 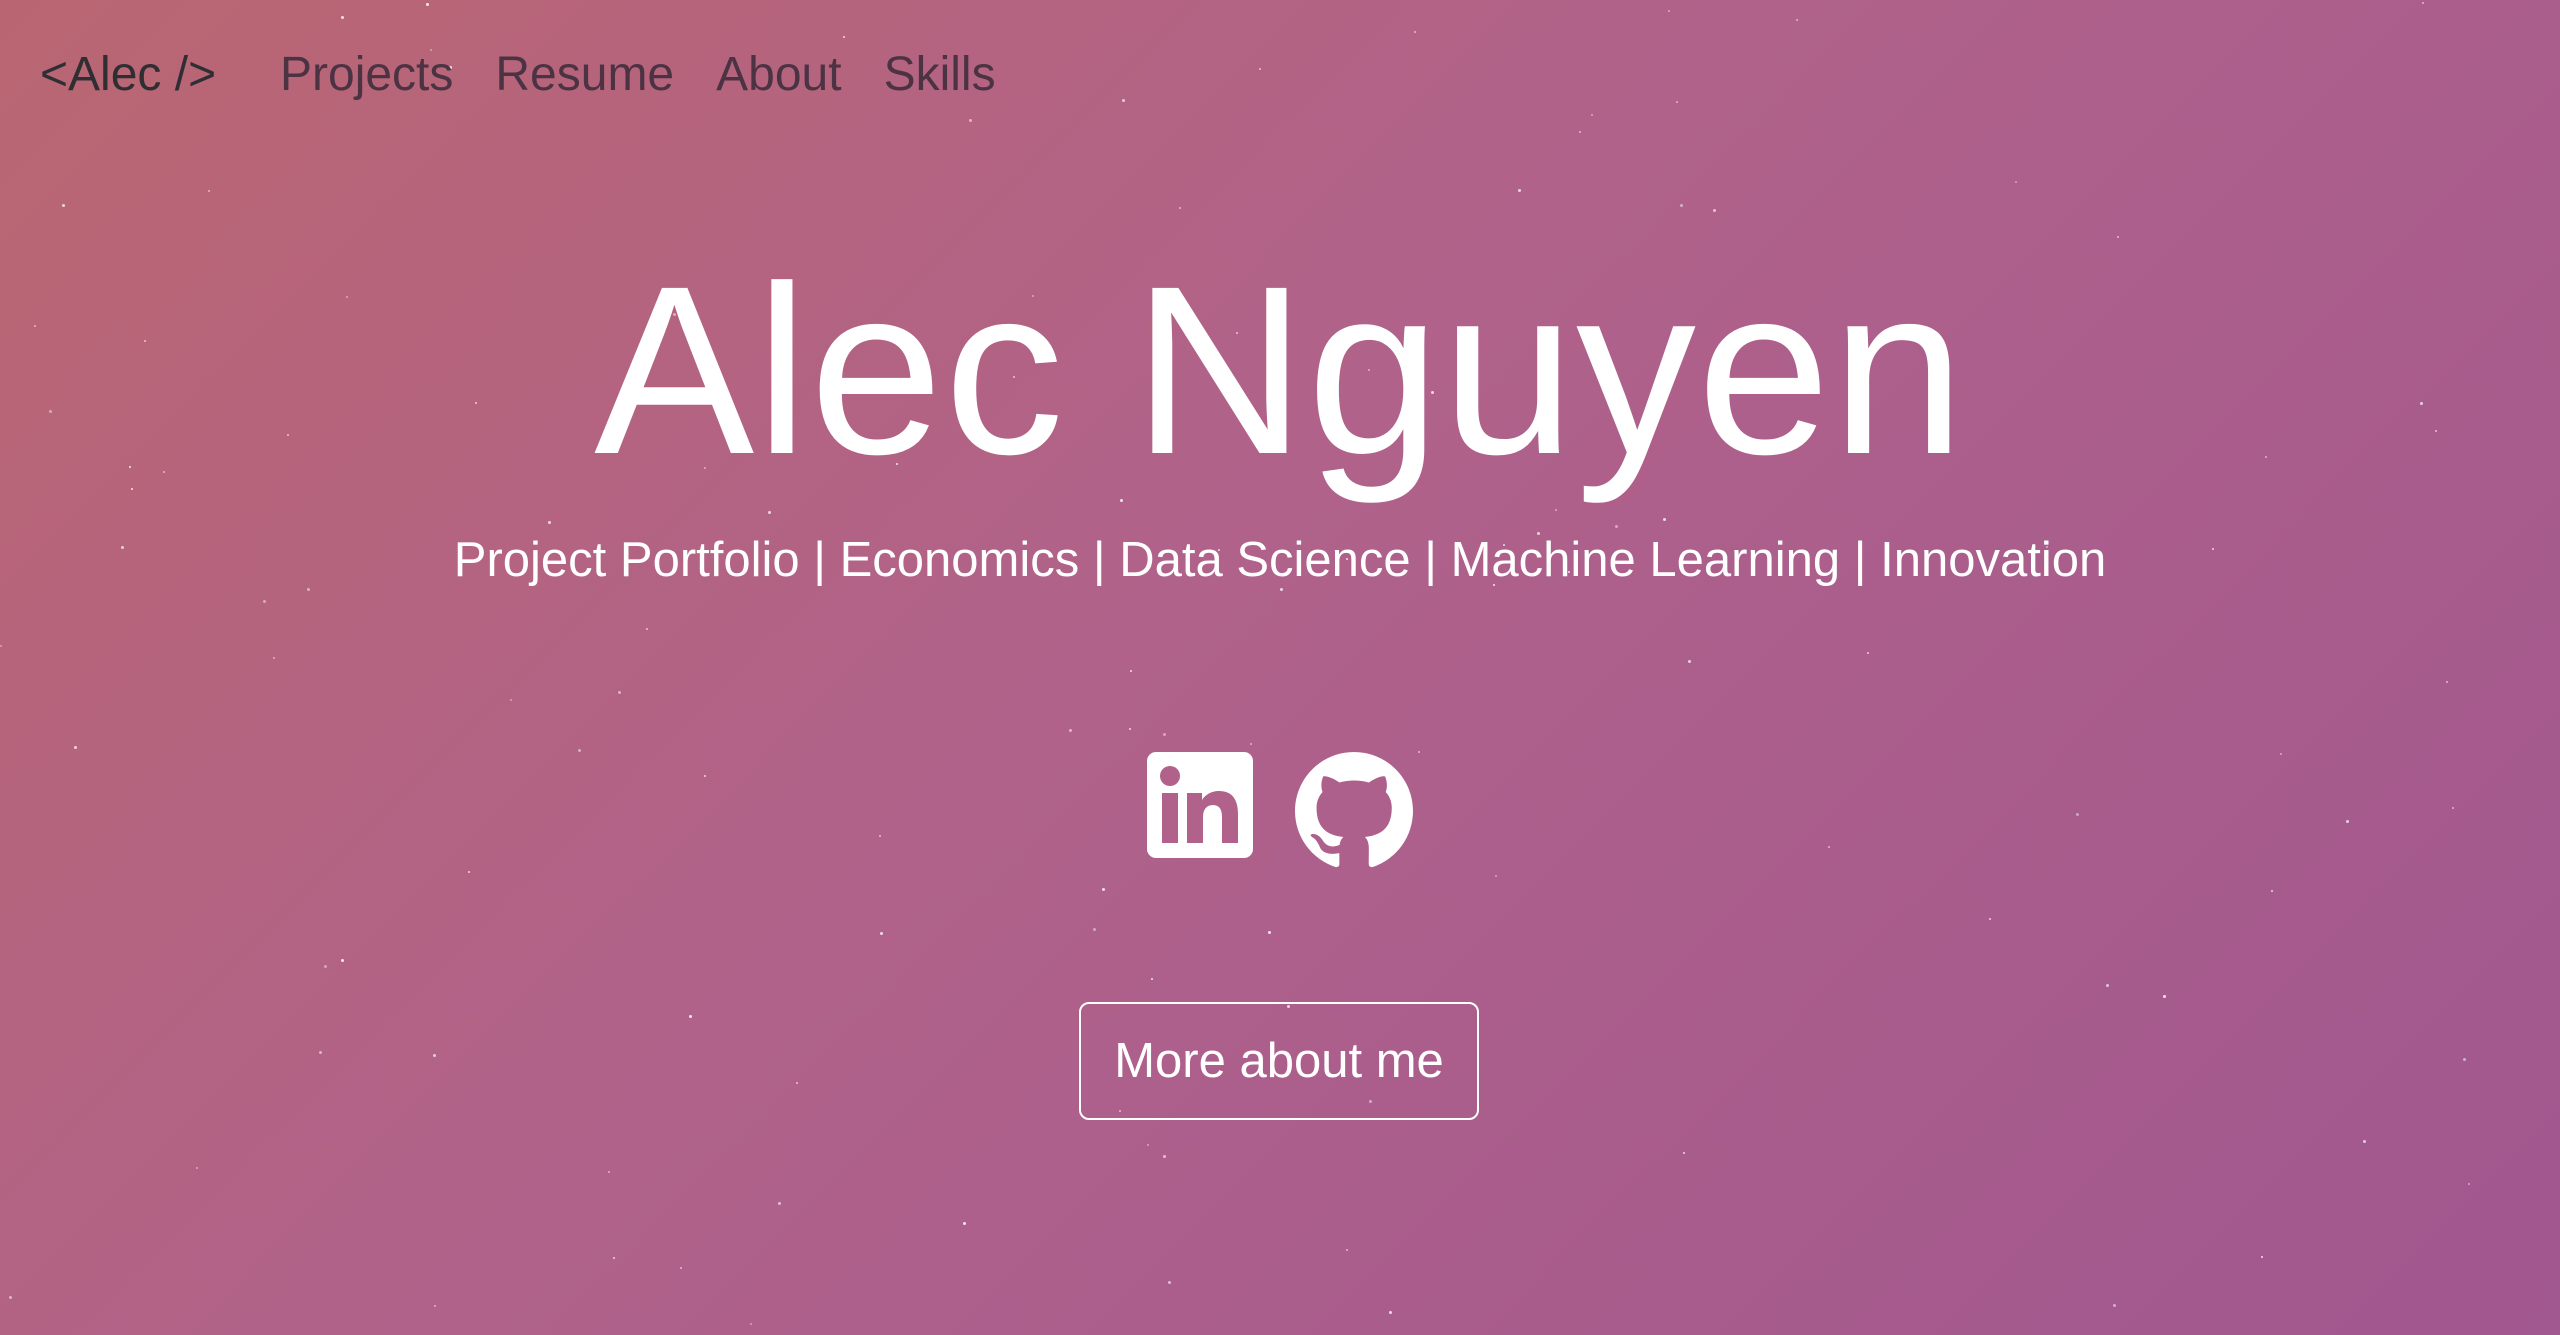 I want to click on nav-links: Projects Resume About Skills, so click(x=638, y=74).